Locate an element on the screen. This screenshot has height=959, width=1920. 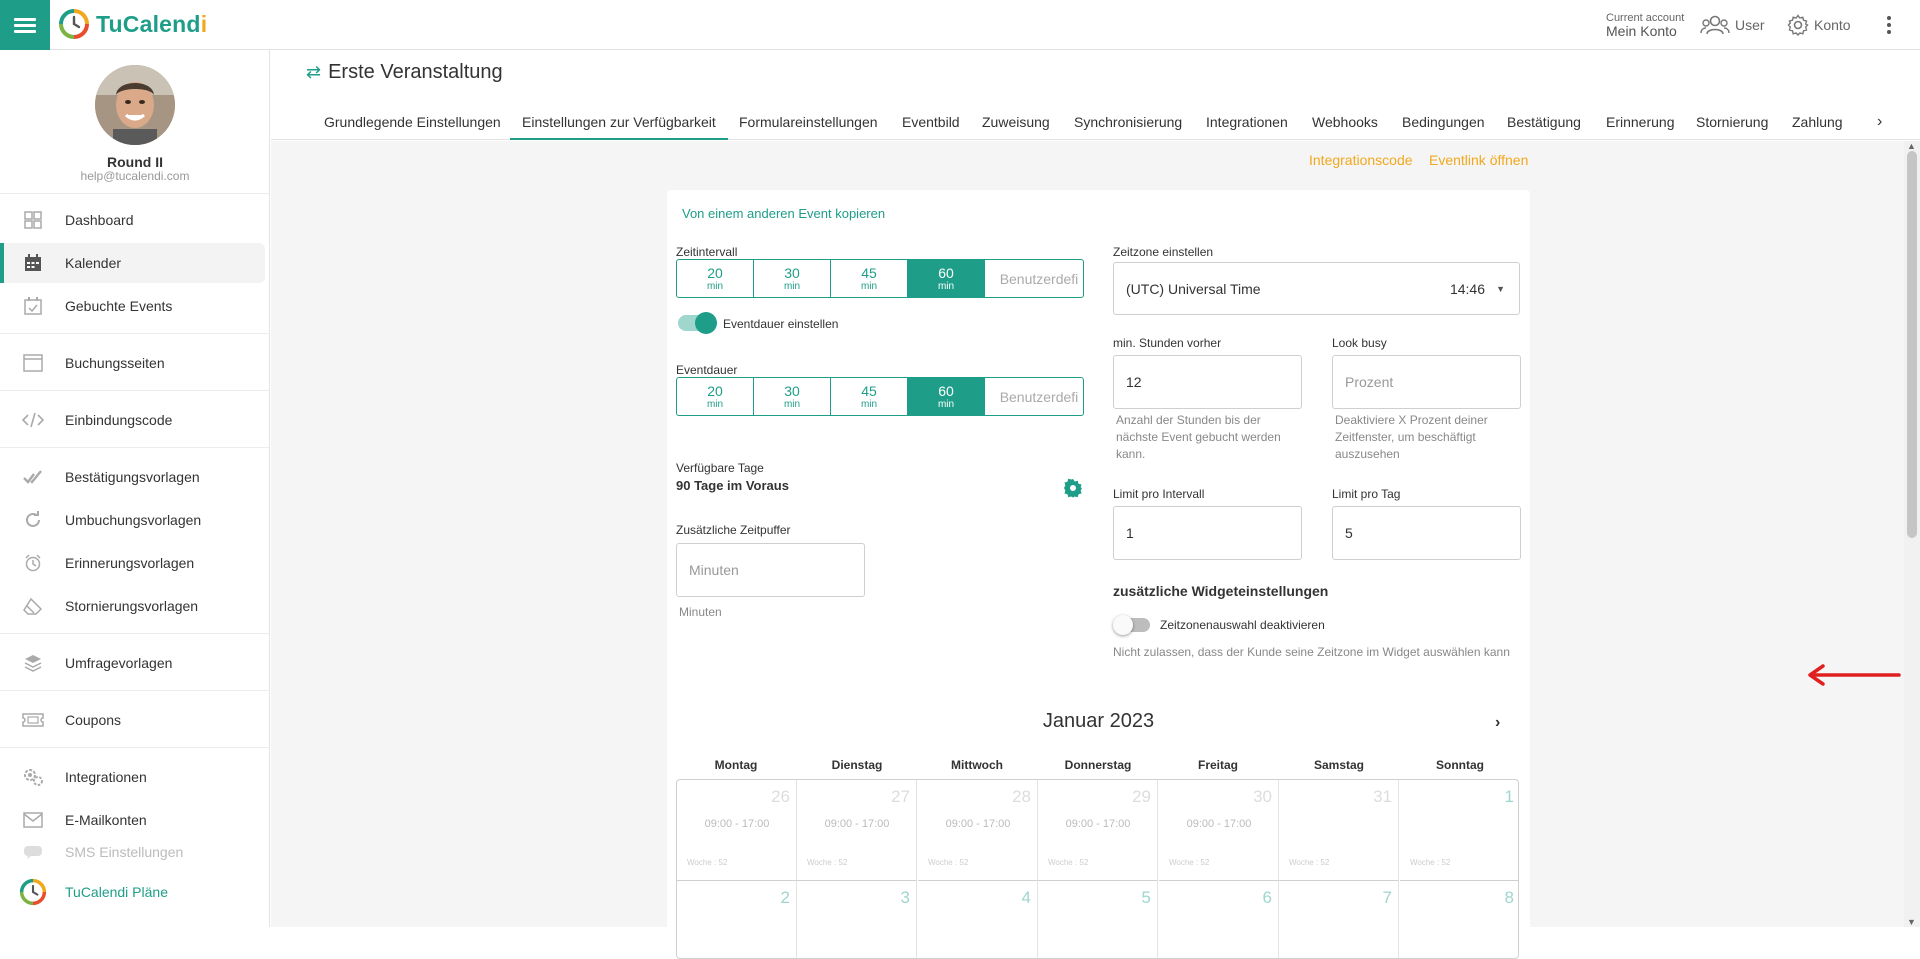
tab-synchronisierung: Synchronisierung is located at coordinates (1128, 122).